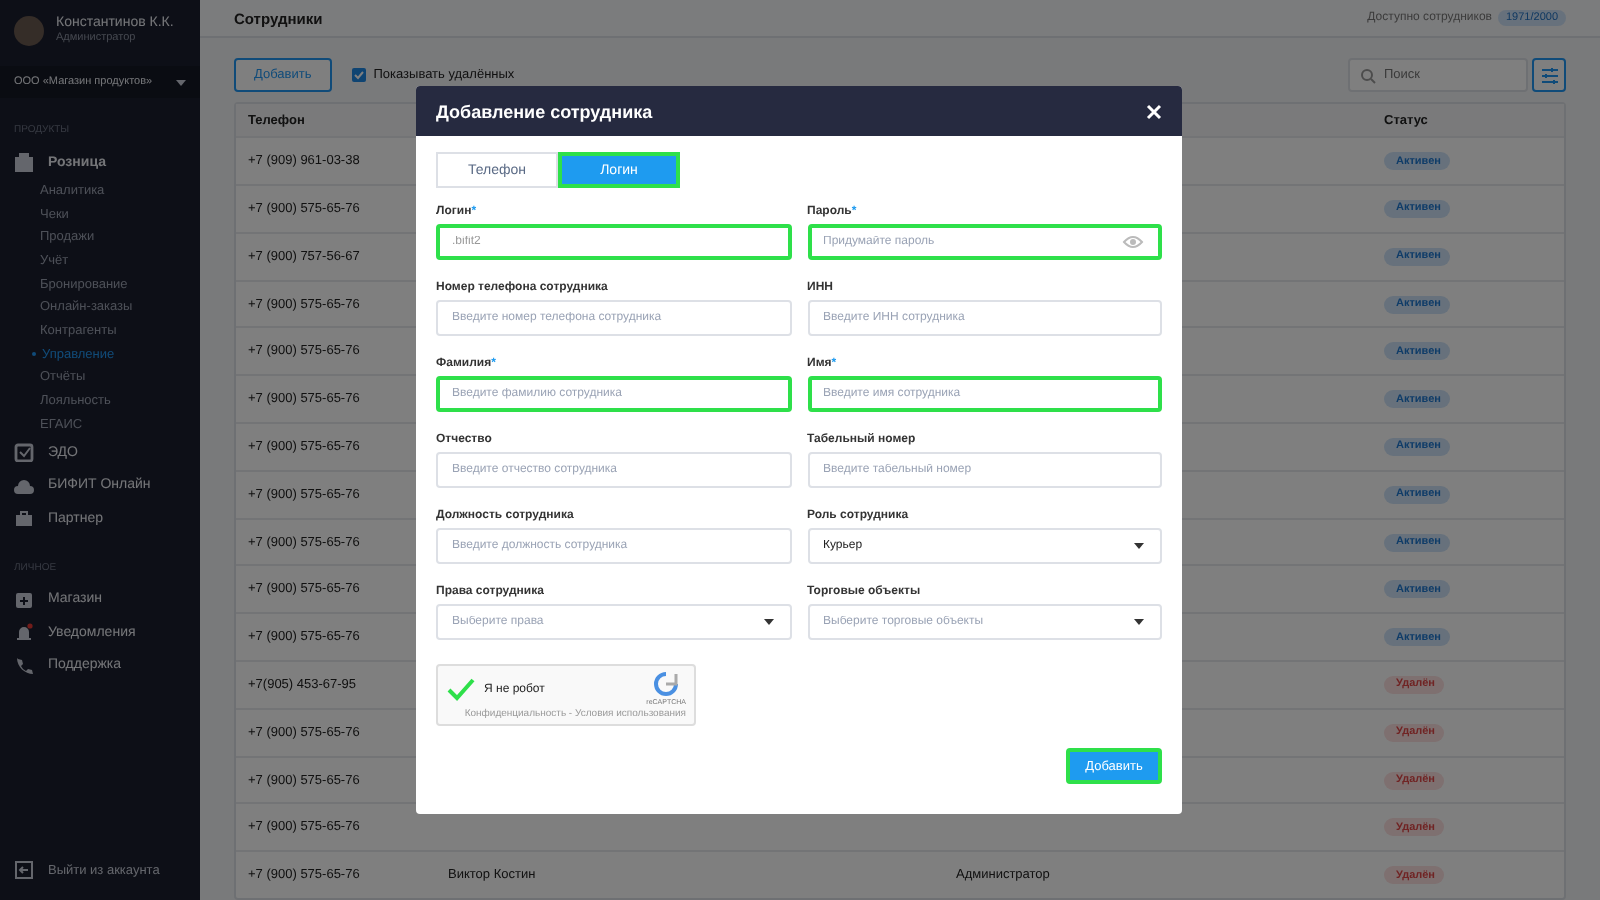 This screenshot has height=900, width=1600. I want to click on cloud-icon, so click(24, 485).